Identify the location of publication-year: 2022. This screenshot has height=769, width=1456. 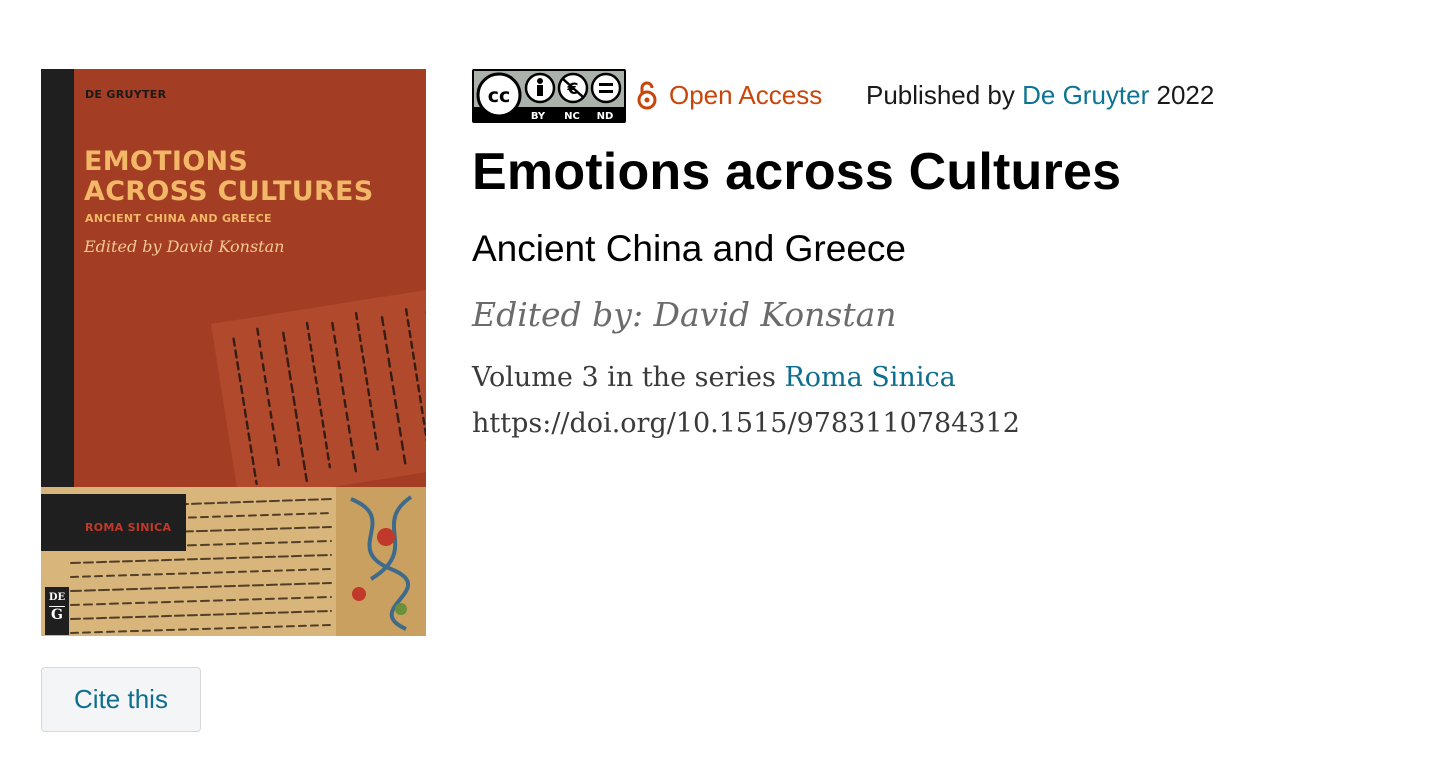
(1182, 95).